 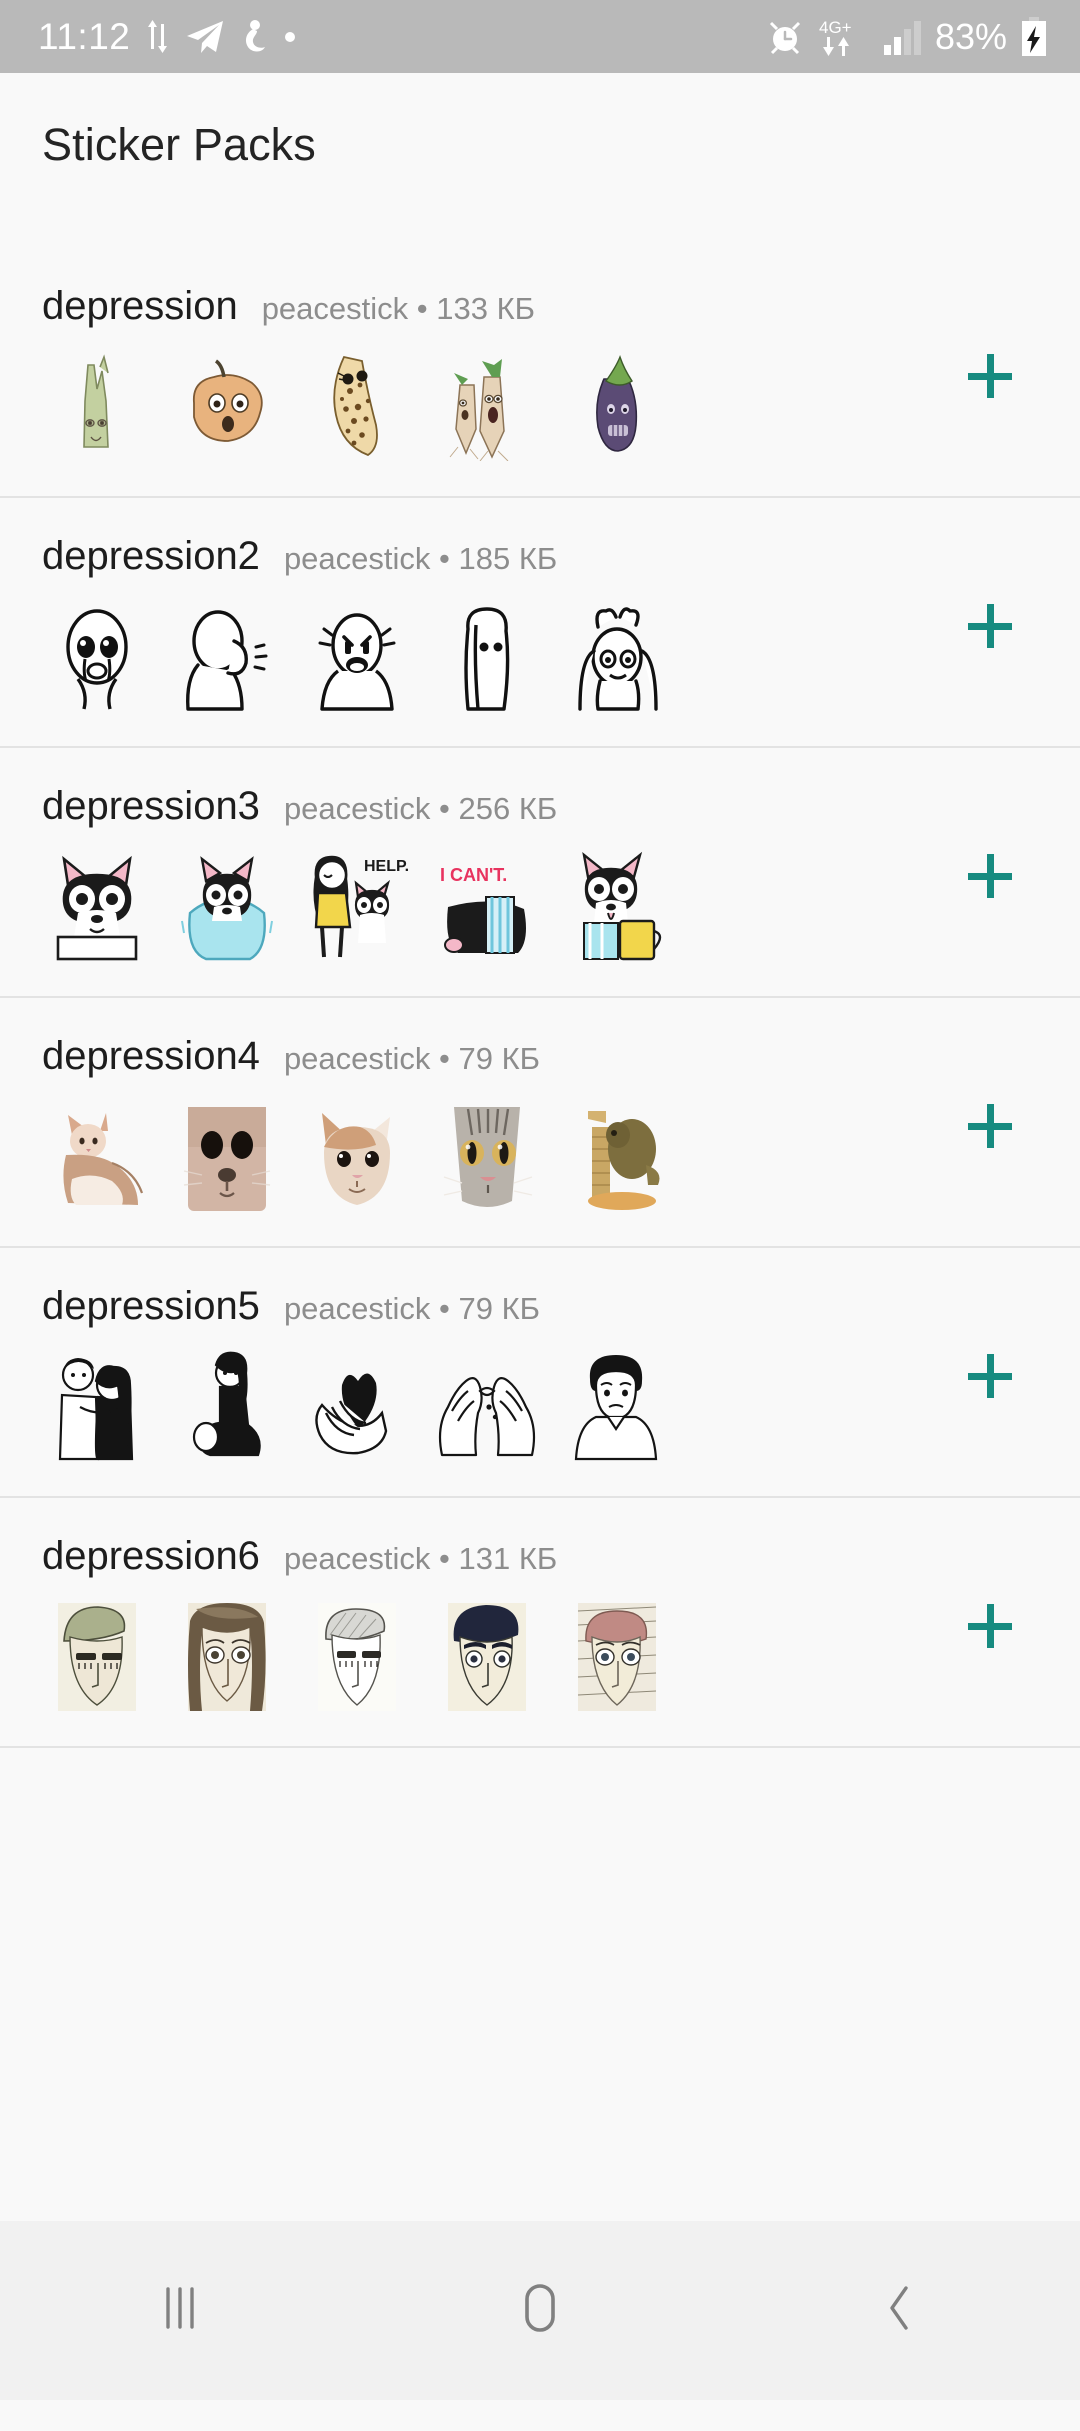 I want to click on pencil-face-sketch-sticker, so click(x=357, y=1656).